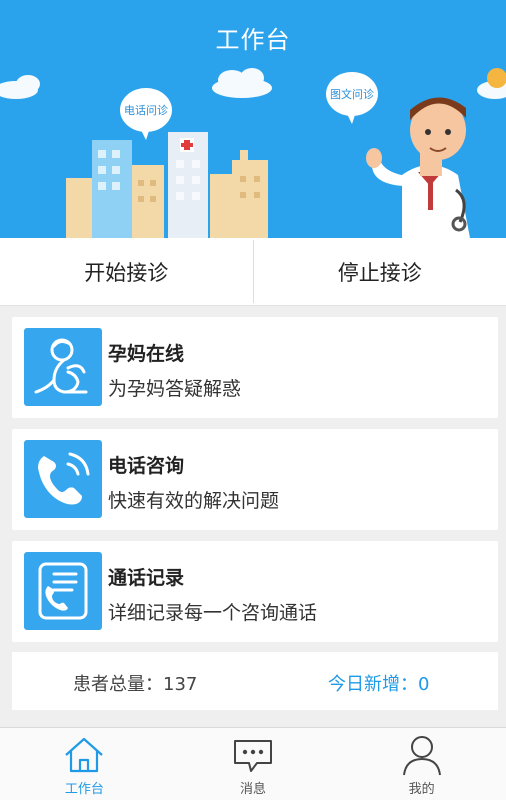  I want to click on card-call-log: 通话记录 详细记录每一个咨询通话, so click(255, 591).